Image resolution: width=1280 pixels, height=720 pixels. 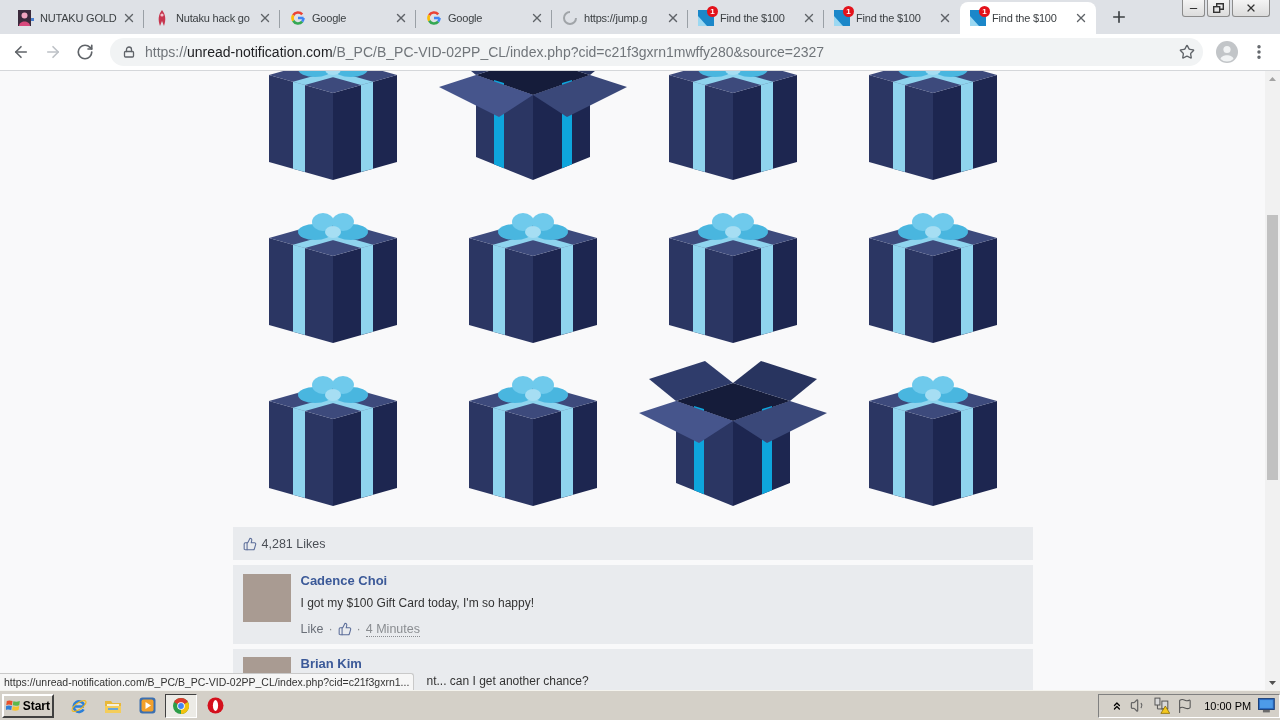 What do you see at coordinates (620, 18) in the screenshot?
I see `tab: https://jump.g` at bounding box center [620, 18].